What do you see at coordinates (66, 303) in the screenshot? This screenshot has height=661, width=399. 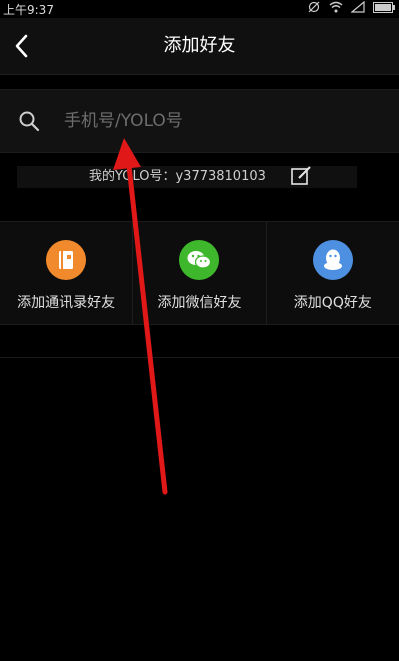 I see `option-label: 添加通讯录好友` at bounding box center [66, 303].